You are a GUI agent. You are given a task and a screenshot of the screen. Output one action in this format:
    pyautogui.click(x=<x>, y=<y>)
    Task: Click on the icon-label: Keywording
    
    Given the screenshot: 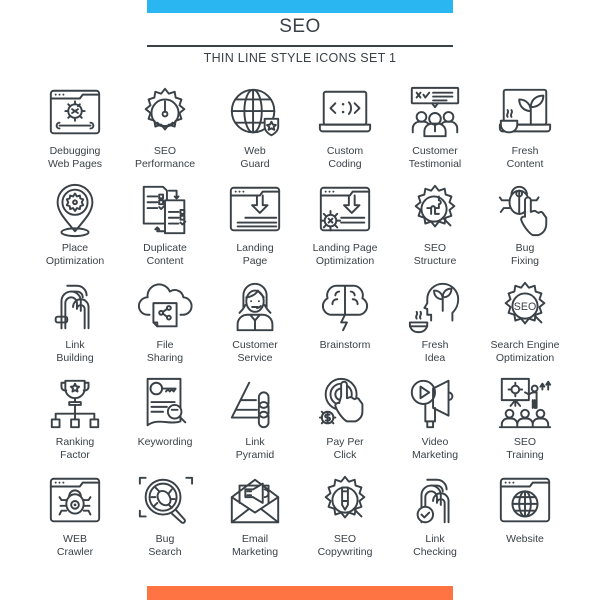 What is the action you would take?
    pyautogui.click(x=165, y=442)
    